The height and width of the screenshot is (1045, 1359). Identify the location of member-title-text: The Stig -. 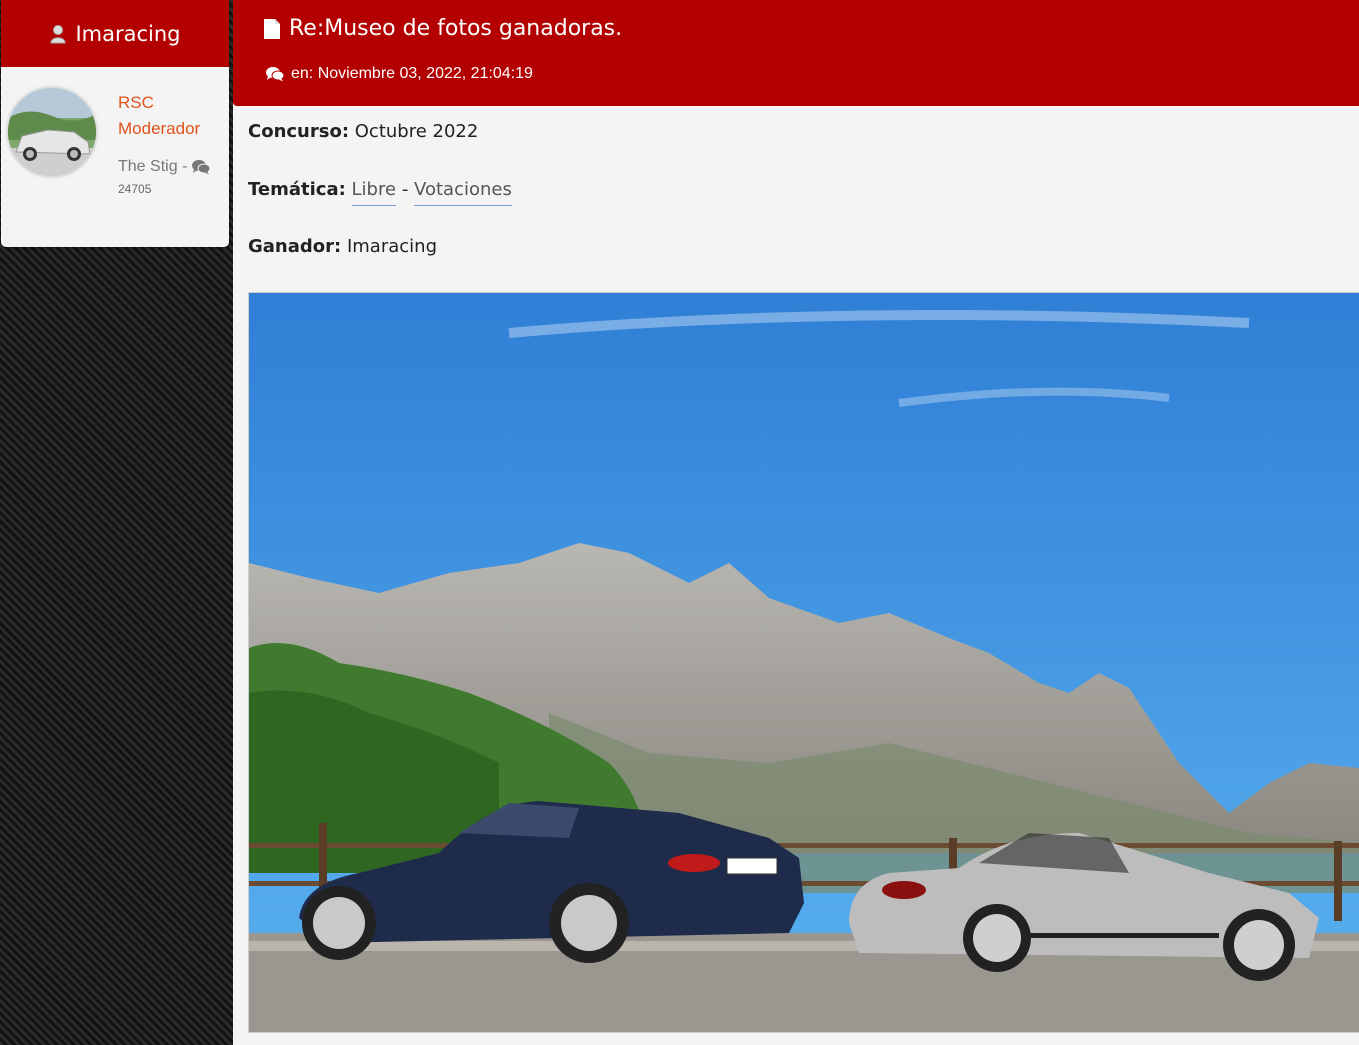
(153, 166).